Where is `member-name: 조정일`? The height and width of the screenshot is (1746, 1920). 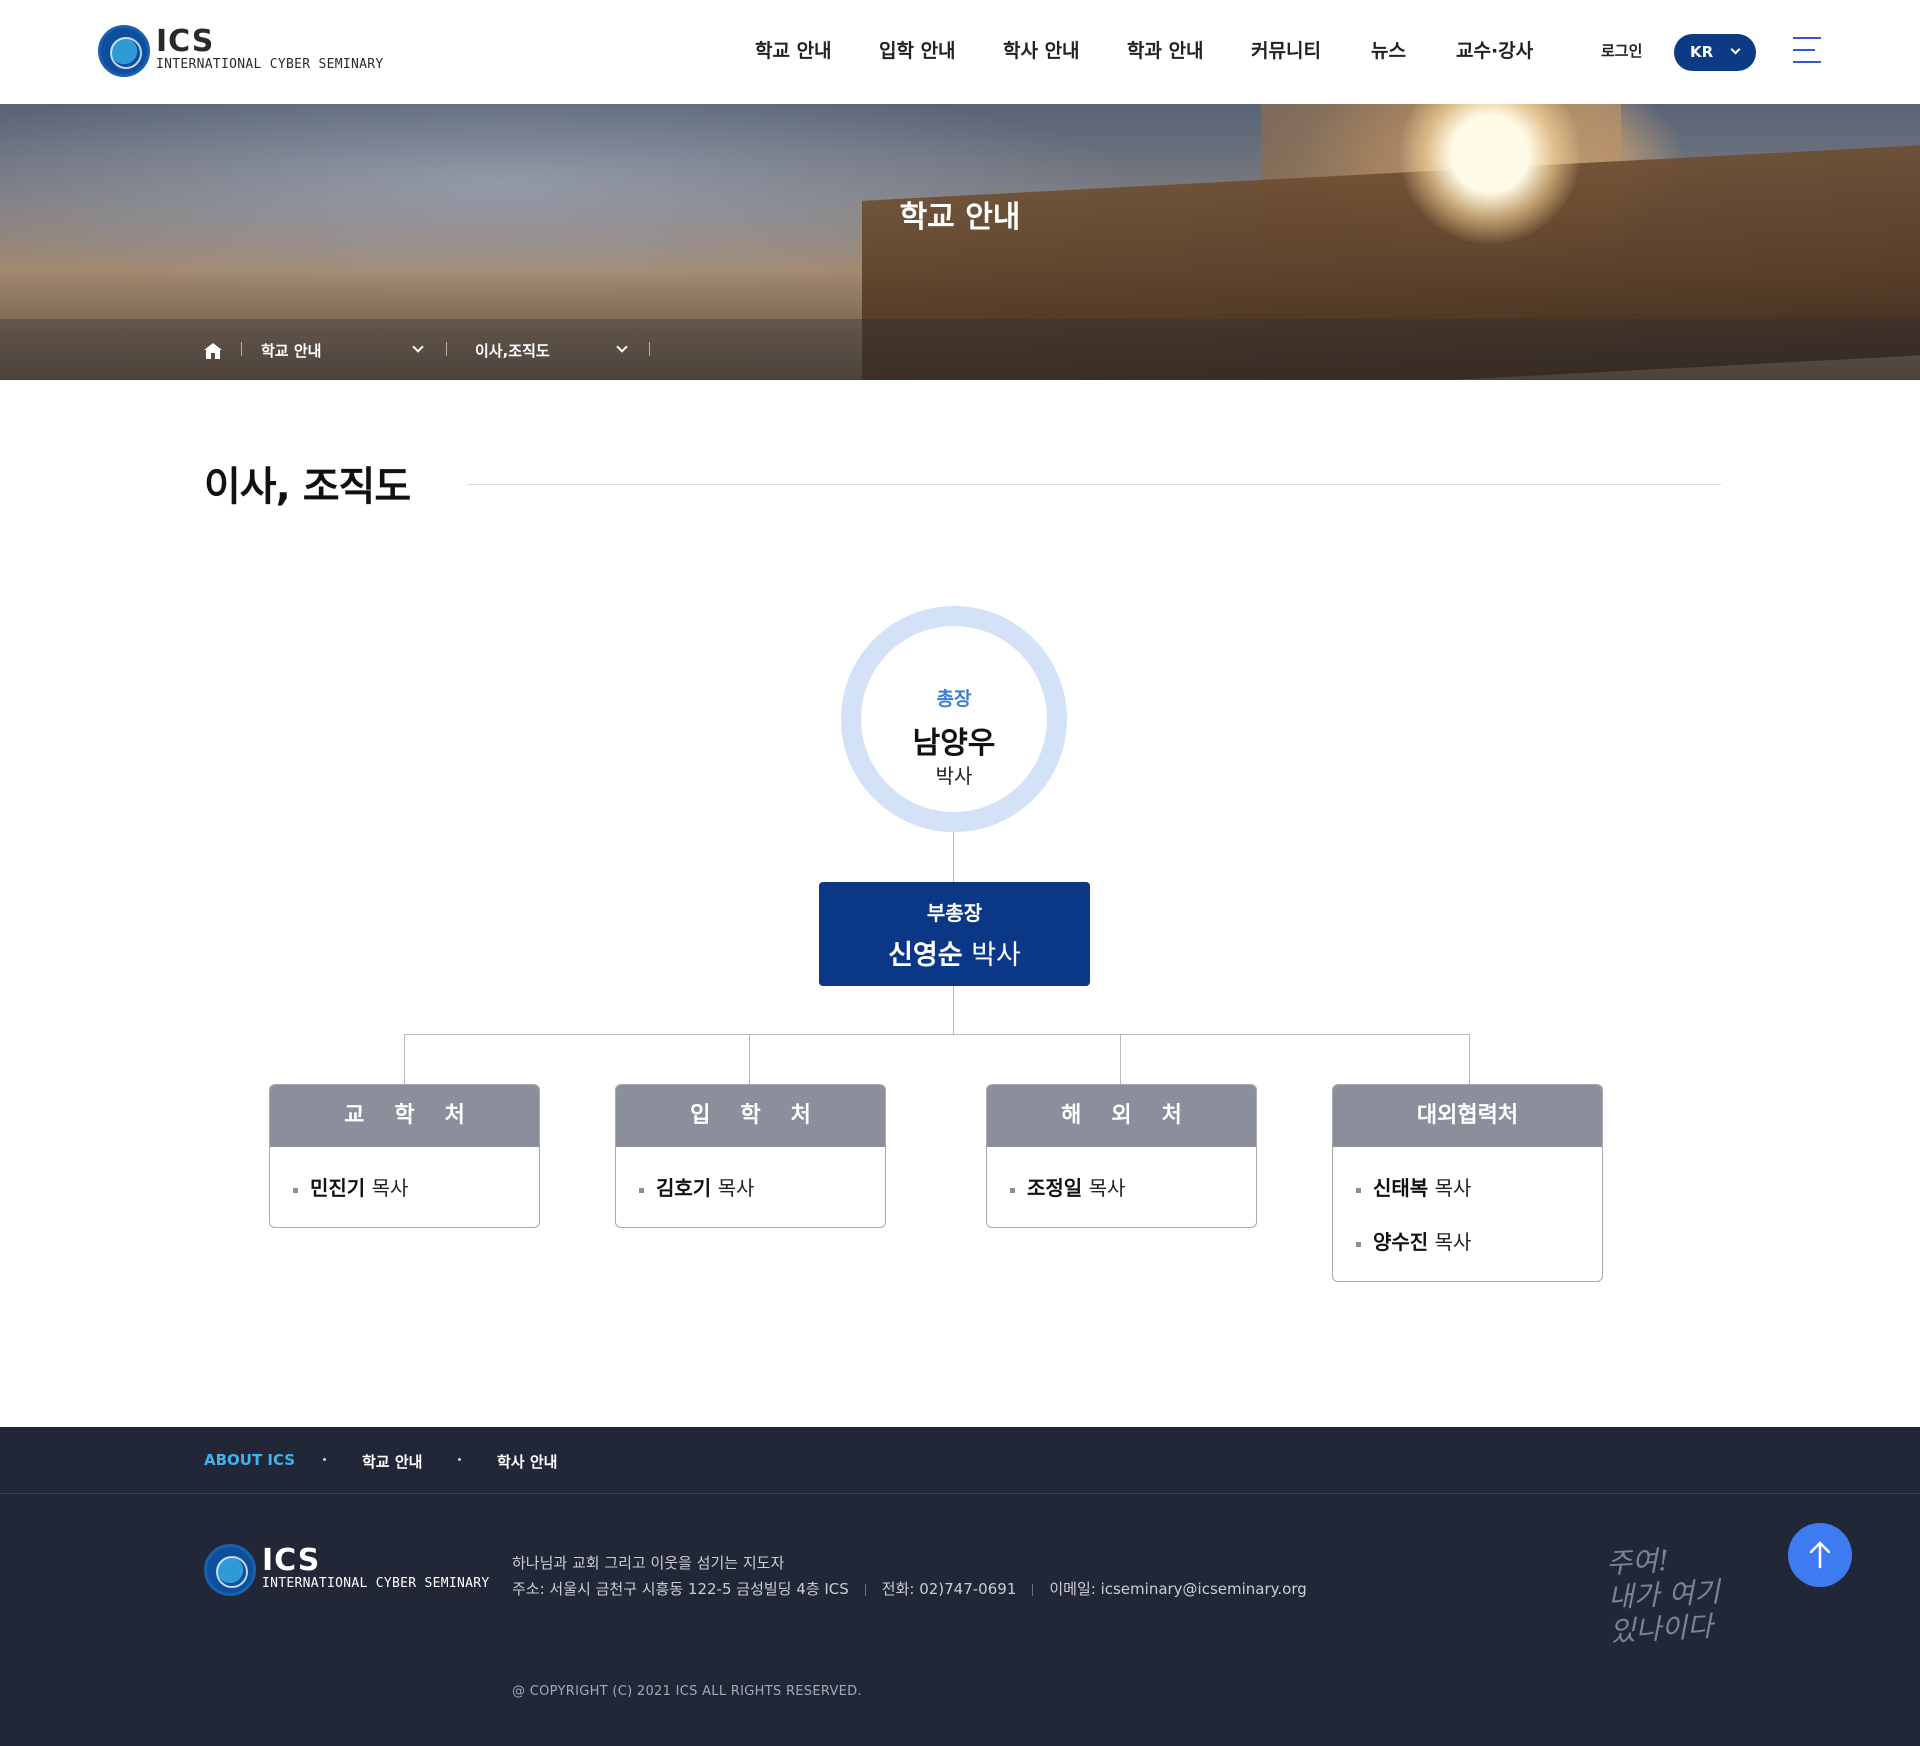 member-name: 조정일 is located at coordinates (1055, 1188).